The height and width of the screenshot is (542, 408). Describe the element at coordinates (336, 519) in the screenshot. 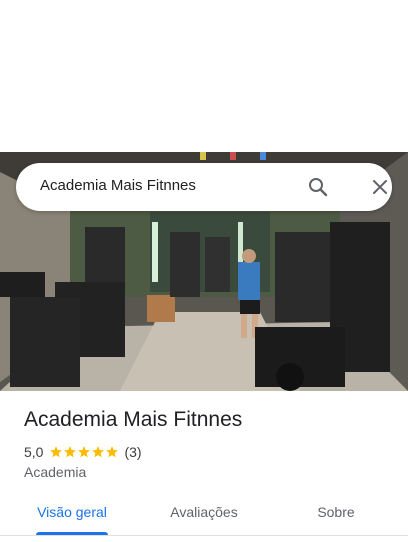

I see `tab-about: Sobre` at that location.